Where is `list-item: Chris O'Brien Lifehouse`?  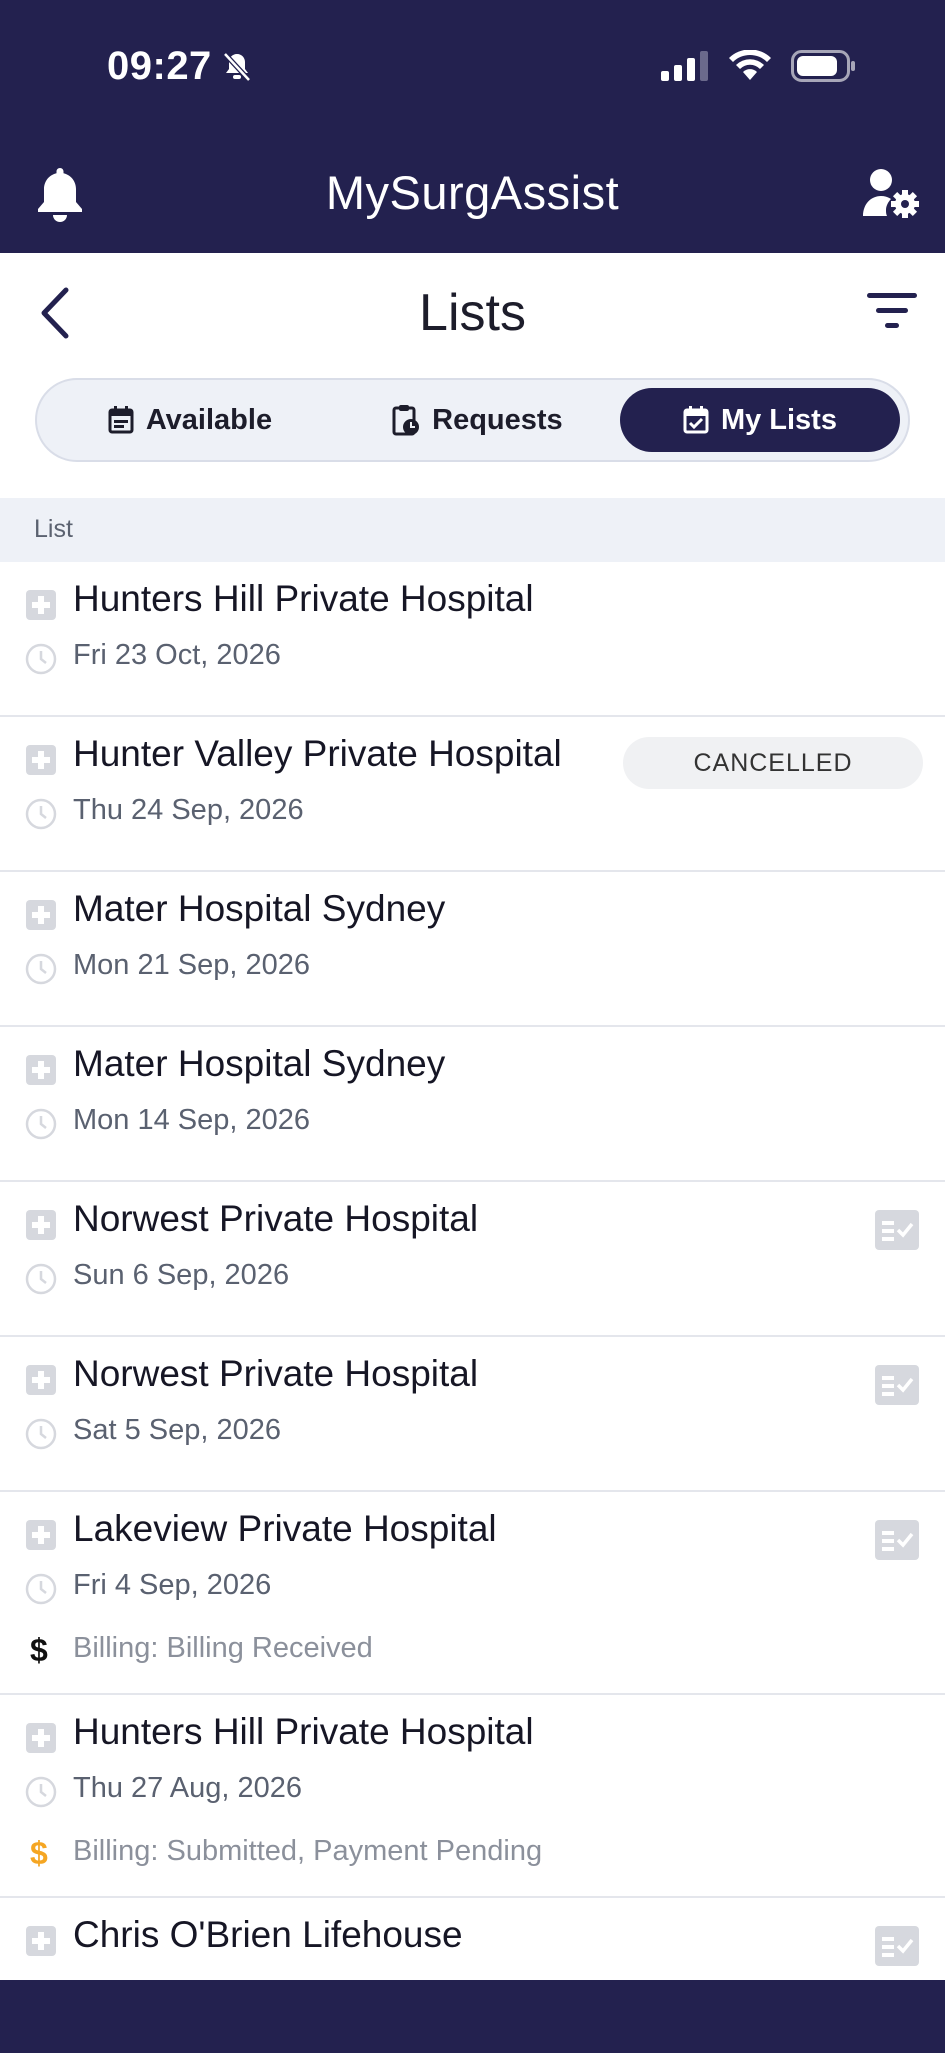 list-item: Chris O'Brien Lifehouse is located at coordinates (472, 1939).